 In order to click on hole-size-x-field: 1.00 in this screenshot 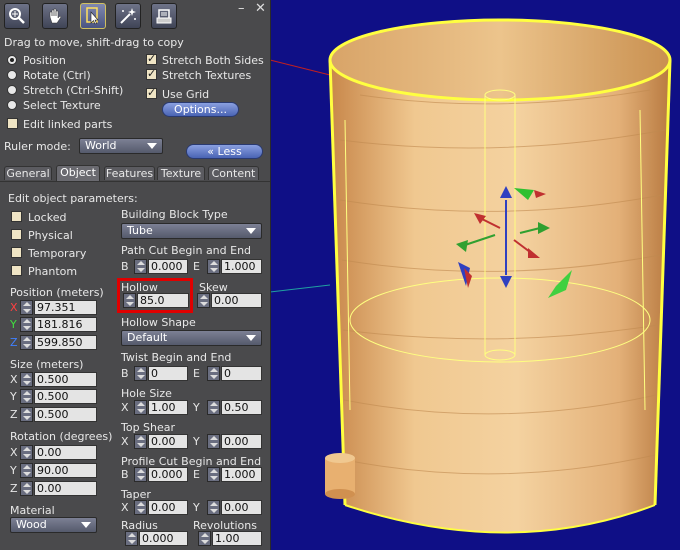, I will do `click(168, 407)`.